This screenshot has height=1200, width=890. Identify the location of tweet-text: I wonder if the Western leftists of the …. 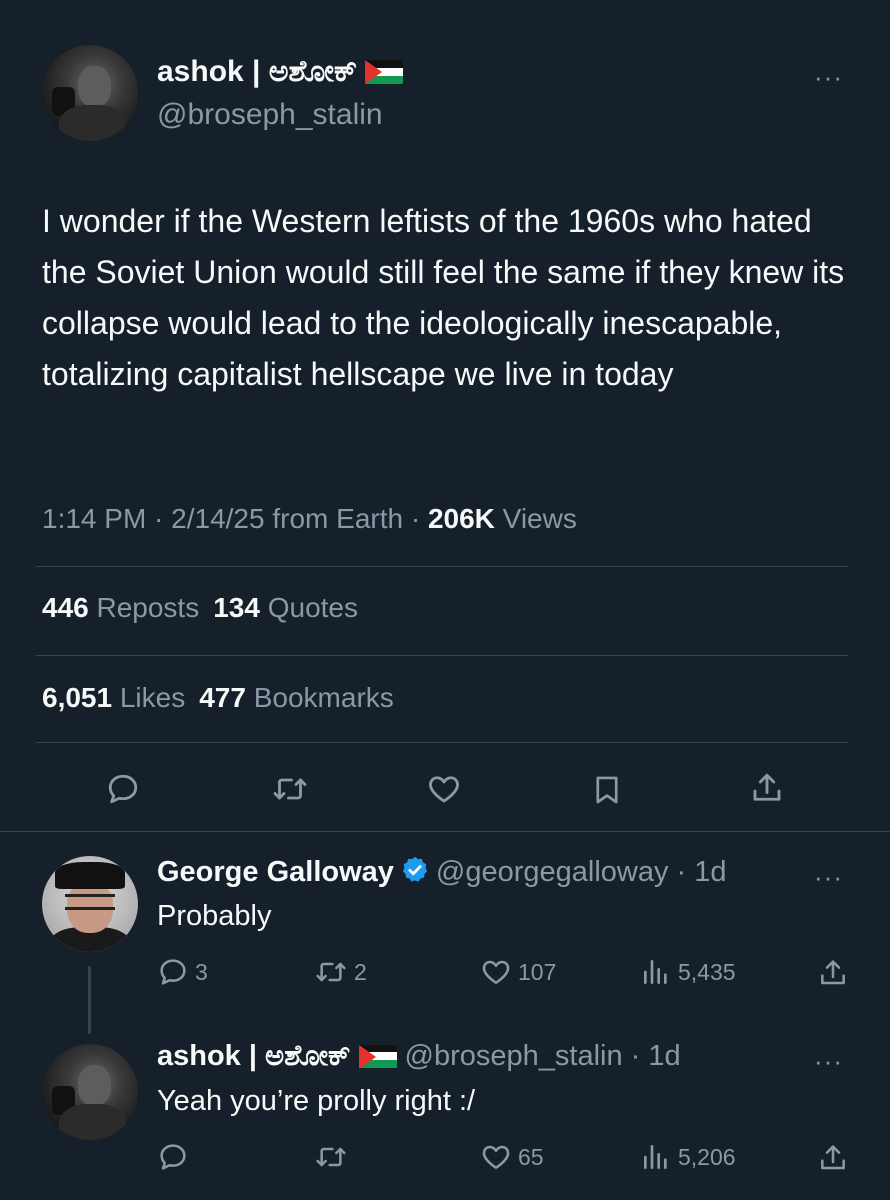
(443, 297).